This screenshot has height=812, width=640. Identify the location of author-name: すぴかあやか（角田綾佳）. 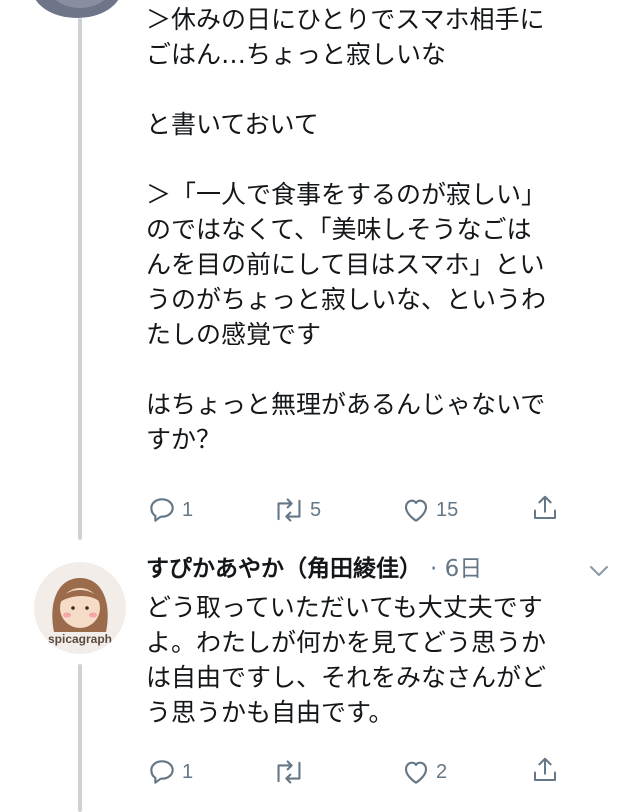
(284, 569).